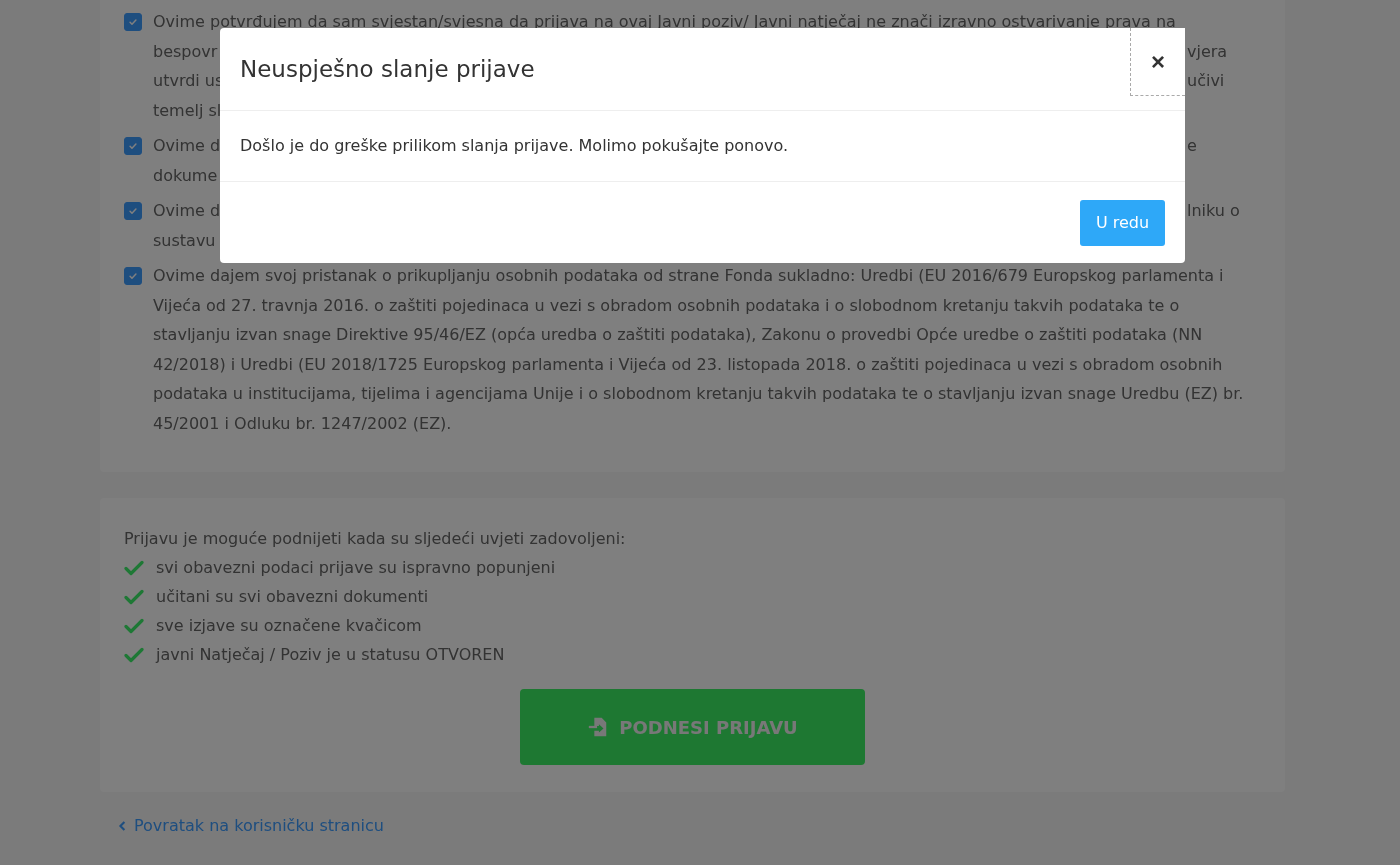 This screenshot has height=865, width=1400. Describe the element at coordinates (759, 825) in the screenshot. I see `back-link: Povratak na korisničku stranicu` at that location.